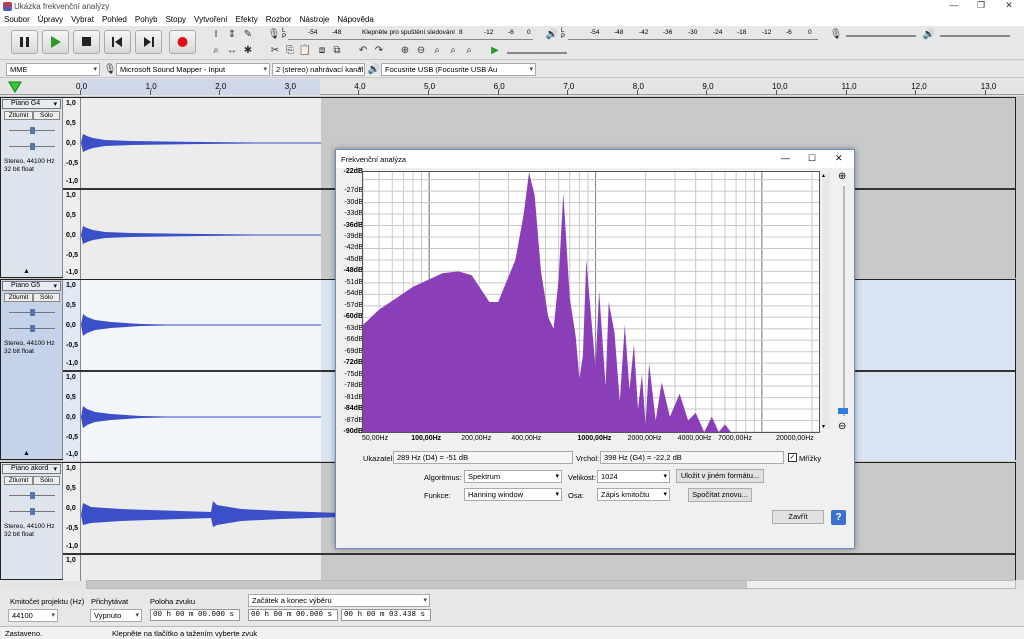 This screenshot has height=639, width=1024. What do you see at coordinates (823, 426) in the screenshot?
I see `scroll-down-icon: ▾` at bounding box center [823, 426].